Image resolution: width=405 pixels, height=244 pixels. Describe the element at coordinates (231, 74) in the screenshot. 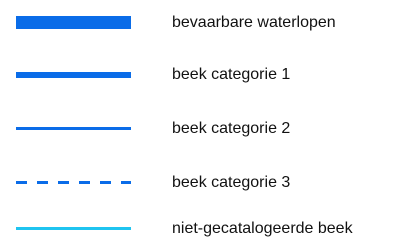

I see `legend-item-label: beek categorie 1` at that location.